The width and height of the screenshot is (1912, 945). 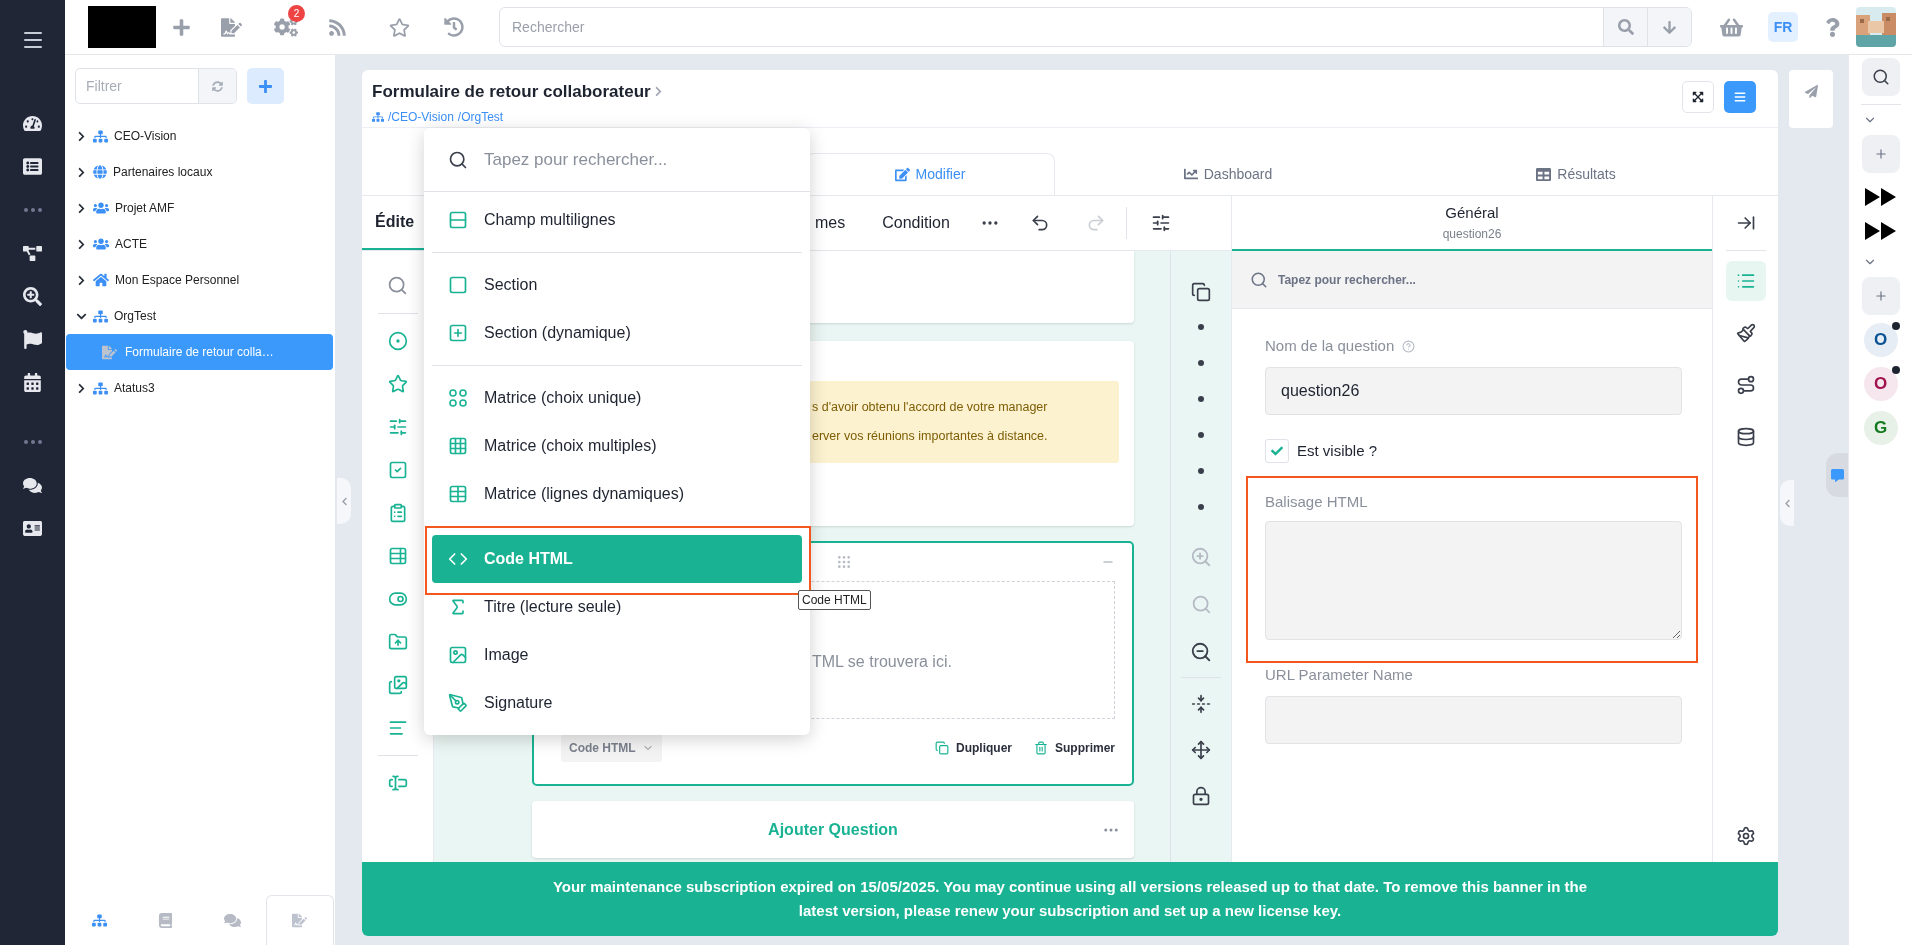 What do you see at coordinates (200, 136) in the screenshot?
I see `tree-item: CEO-Vision` at bounding box center [200, 136].